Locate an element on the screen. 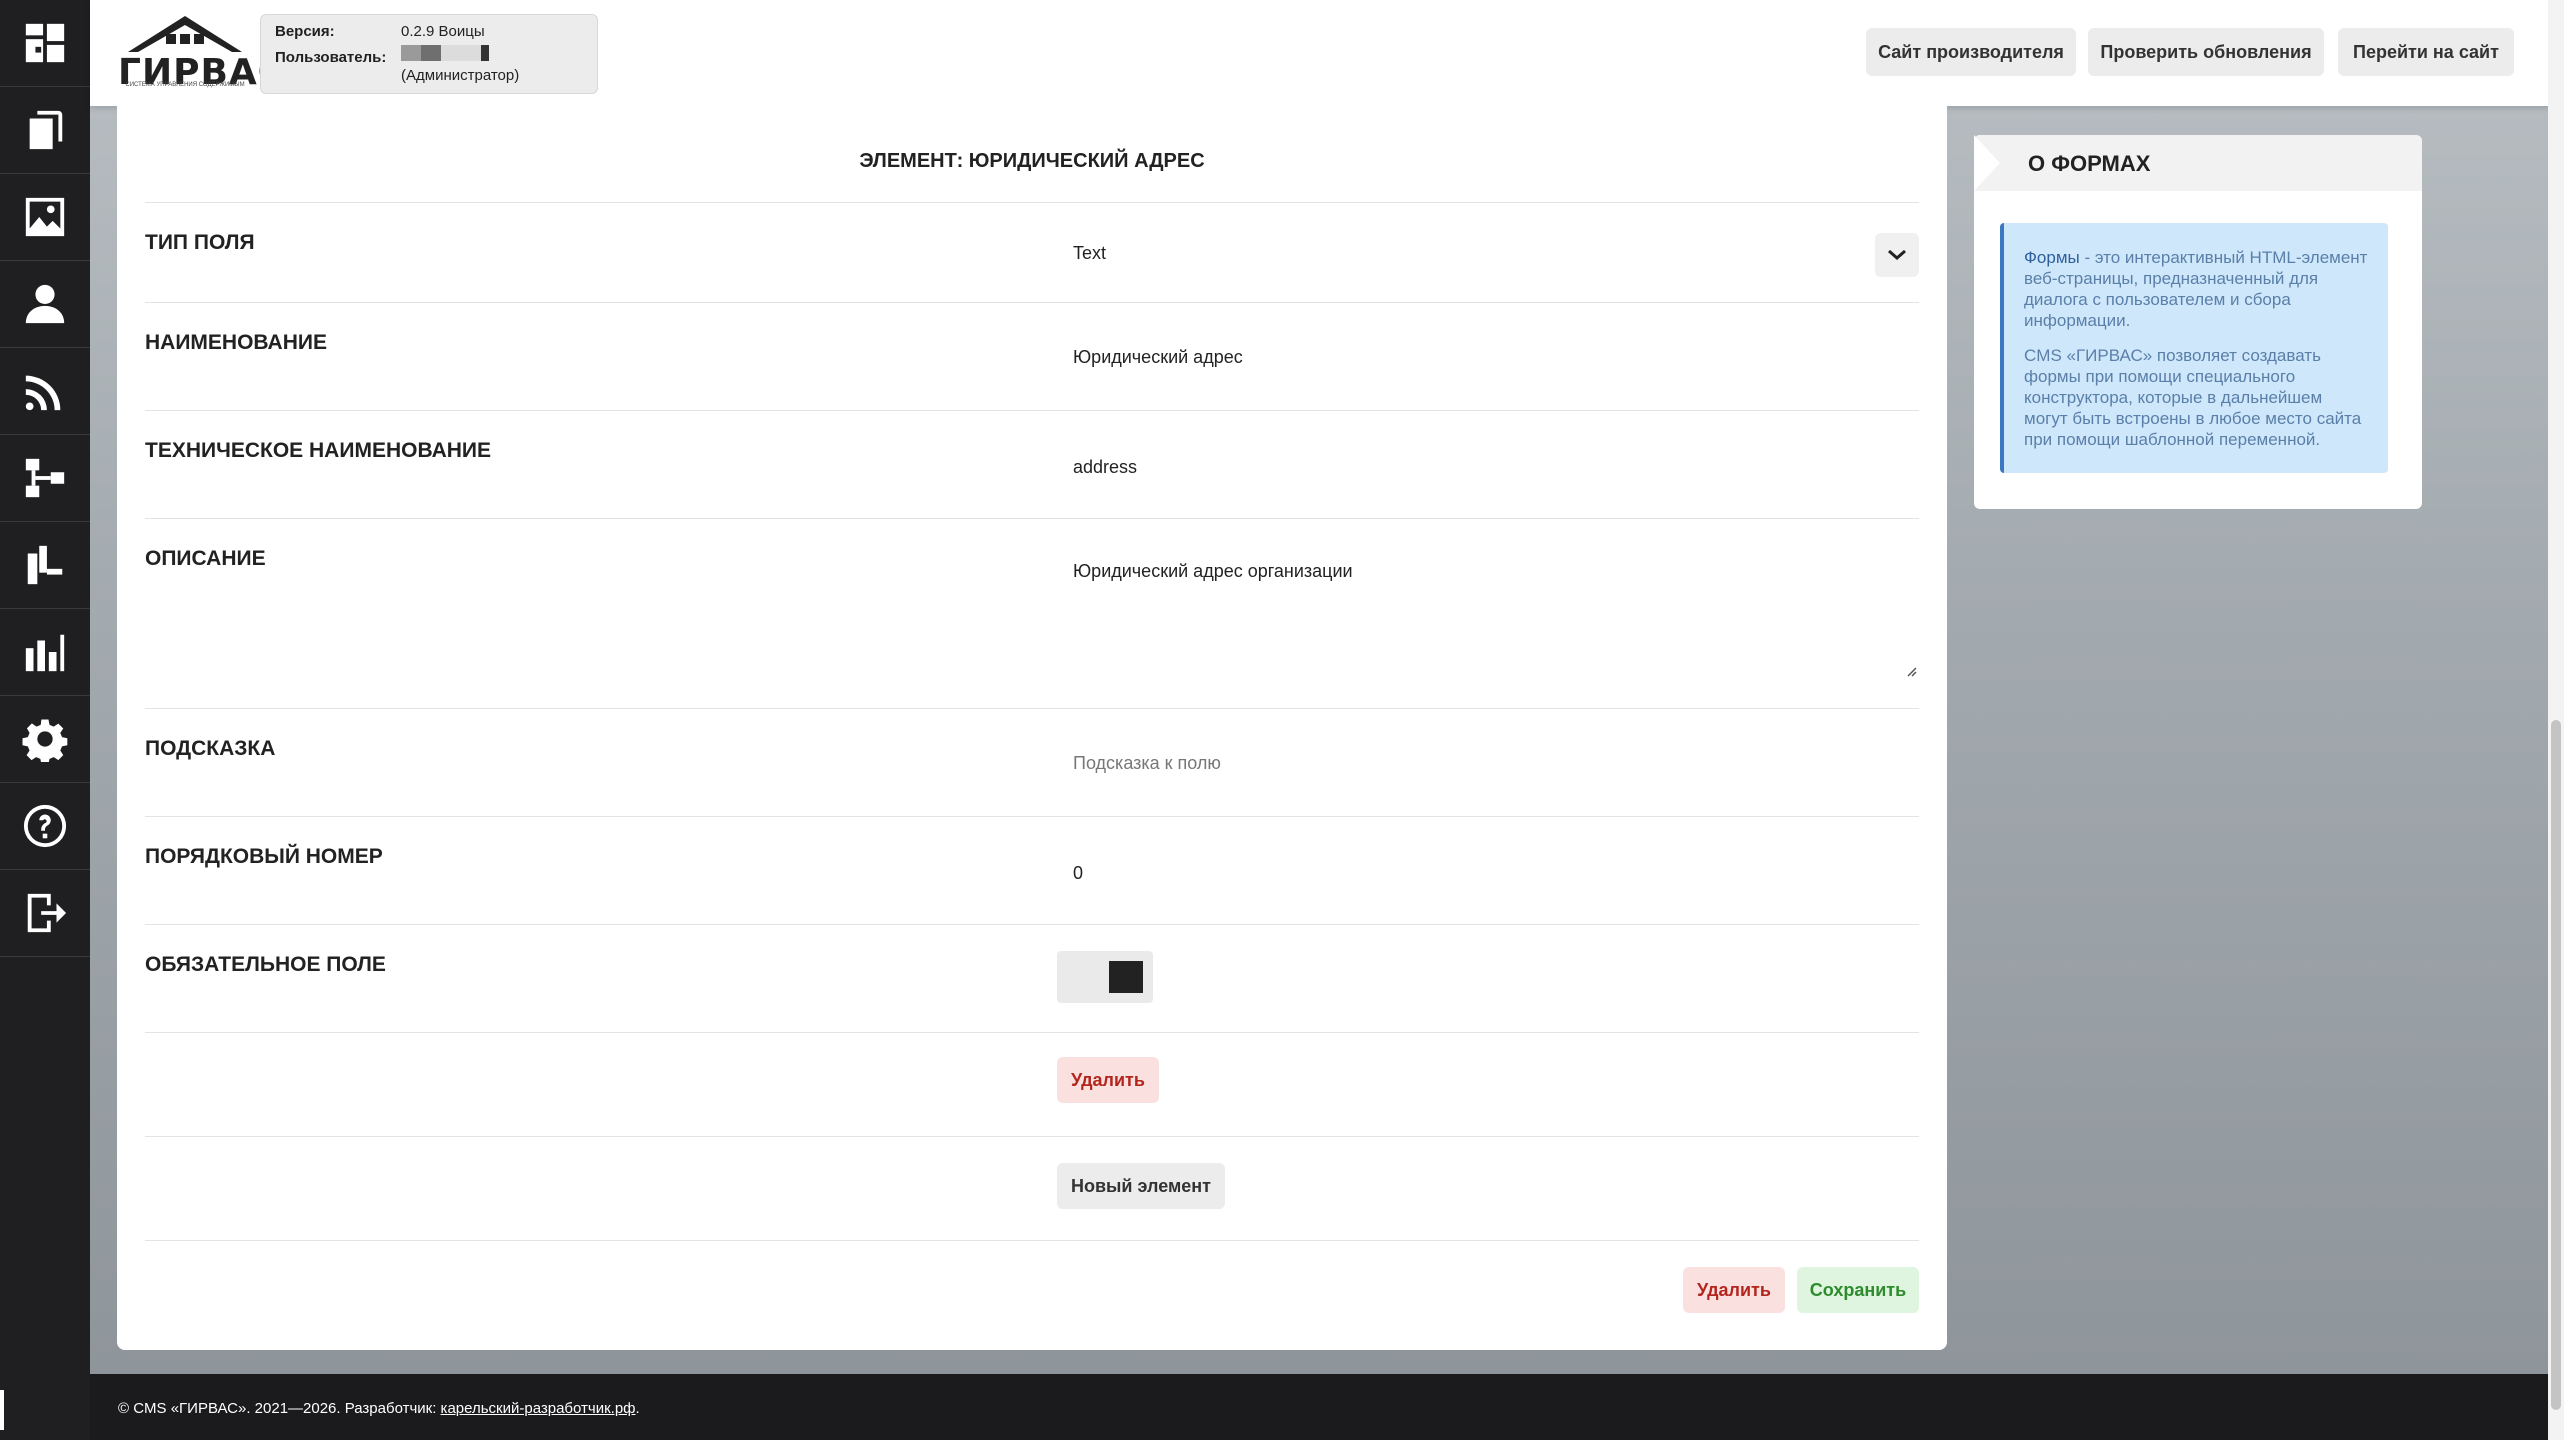  sidebar is located at coordinates (45, 720).